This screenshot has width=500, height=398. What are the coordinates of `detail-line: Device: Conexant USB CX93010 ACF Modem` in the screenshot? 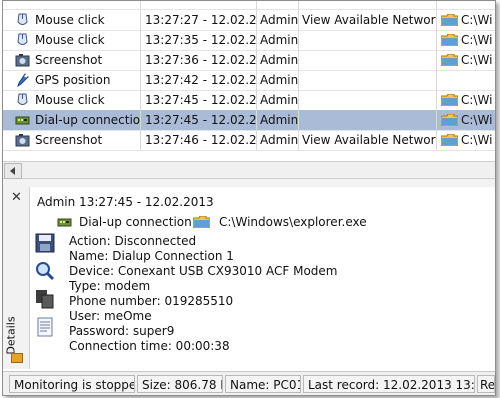 It's located at (203, 271).